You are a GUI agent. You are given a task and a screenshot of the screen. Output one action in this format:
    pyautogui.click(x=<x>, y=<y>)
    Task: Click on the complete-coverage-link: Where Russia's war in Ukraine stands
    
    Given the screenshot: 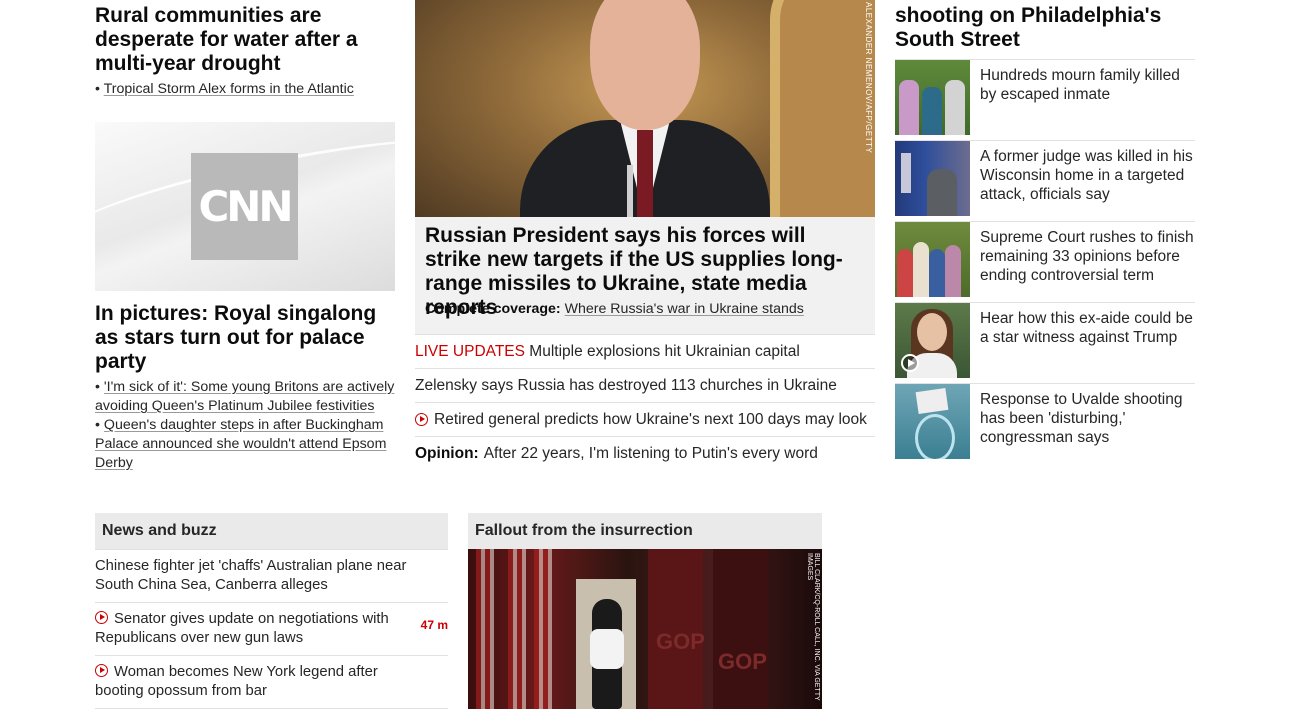 What is the action you would take?
    pyautogui.click(x=684, y=309)
    